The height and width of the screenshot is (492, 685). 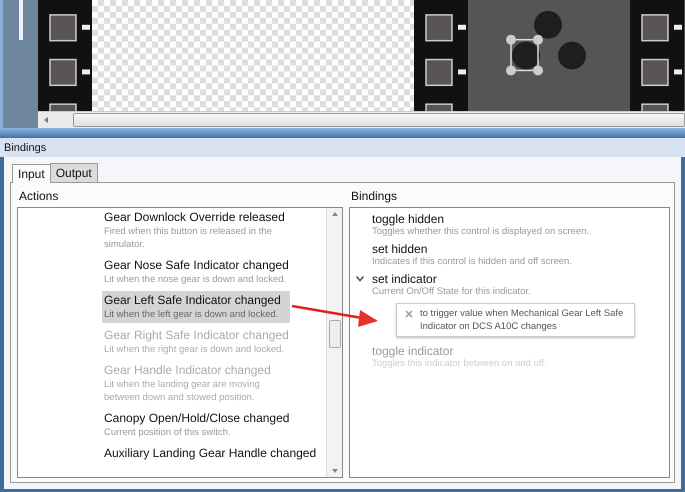 I want to click on action-item: Canopy Open/Hold/Close changed Current position of this switch., so click(x=197, y=425).